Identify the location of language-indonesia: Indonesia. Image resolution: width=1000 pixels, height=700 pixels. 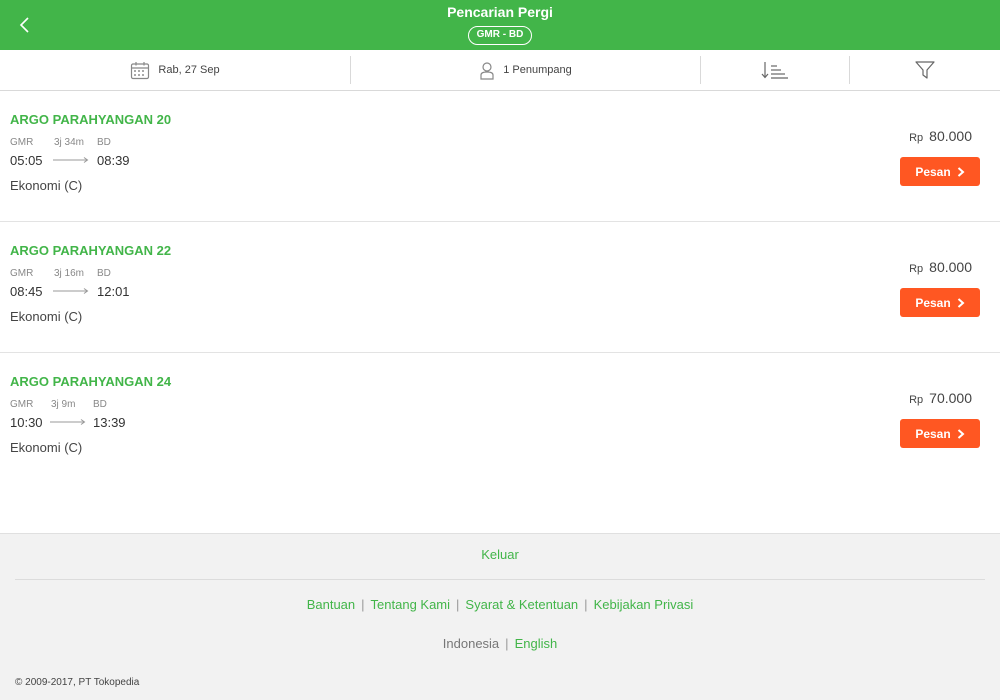
(471, 643).